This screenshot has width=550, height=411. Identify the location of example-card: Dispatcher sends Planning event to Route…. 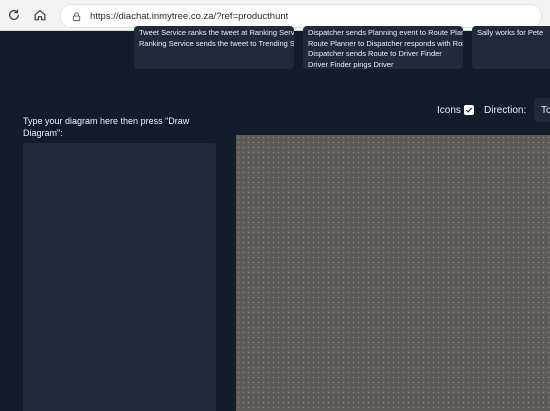
(383, 47).